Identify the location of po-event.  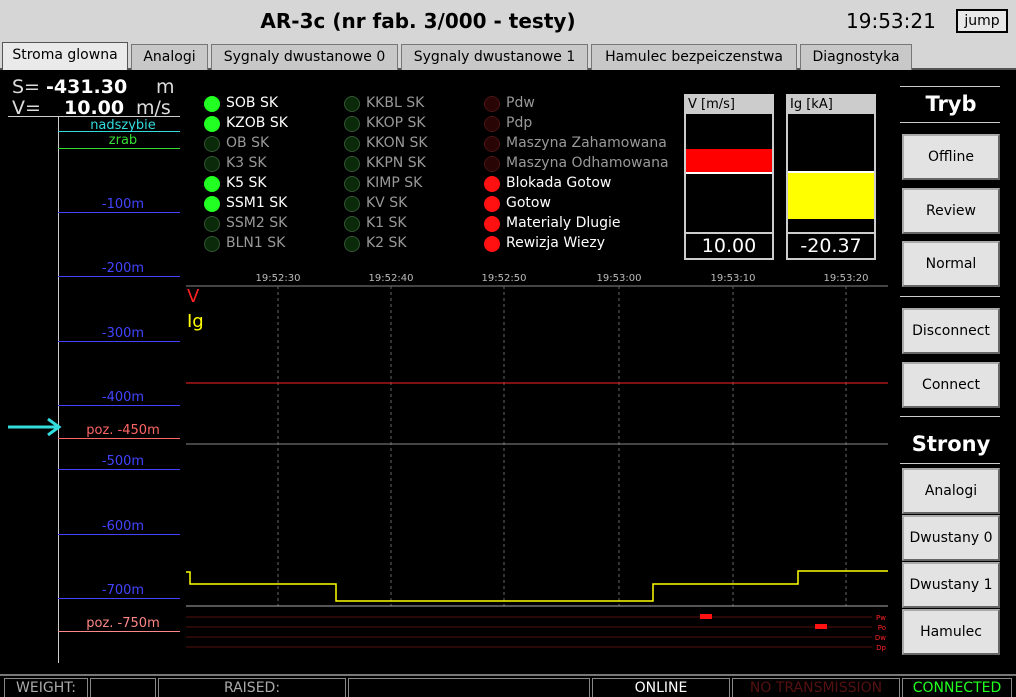
(821, 626).